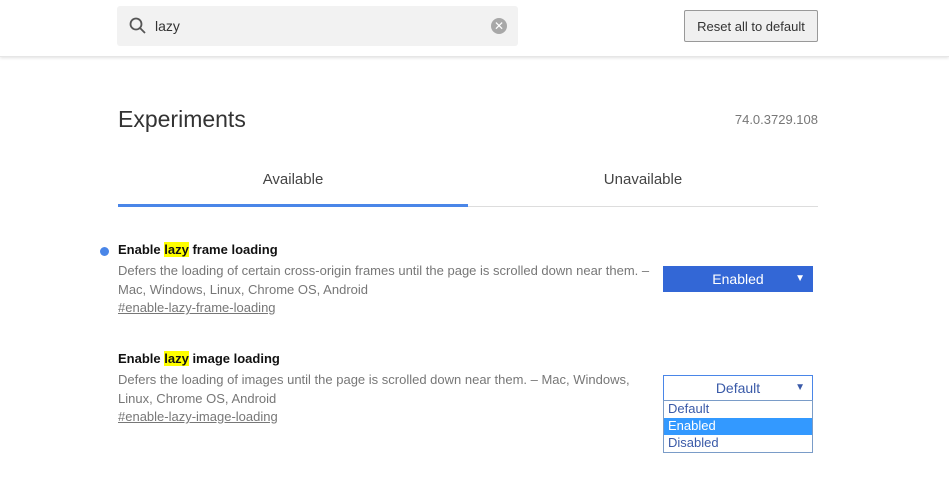 The width and height of the screenshot is (949, 501). I want to click on experiment-select-lazy-frame: Enabled ▼, so click(738, 279).